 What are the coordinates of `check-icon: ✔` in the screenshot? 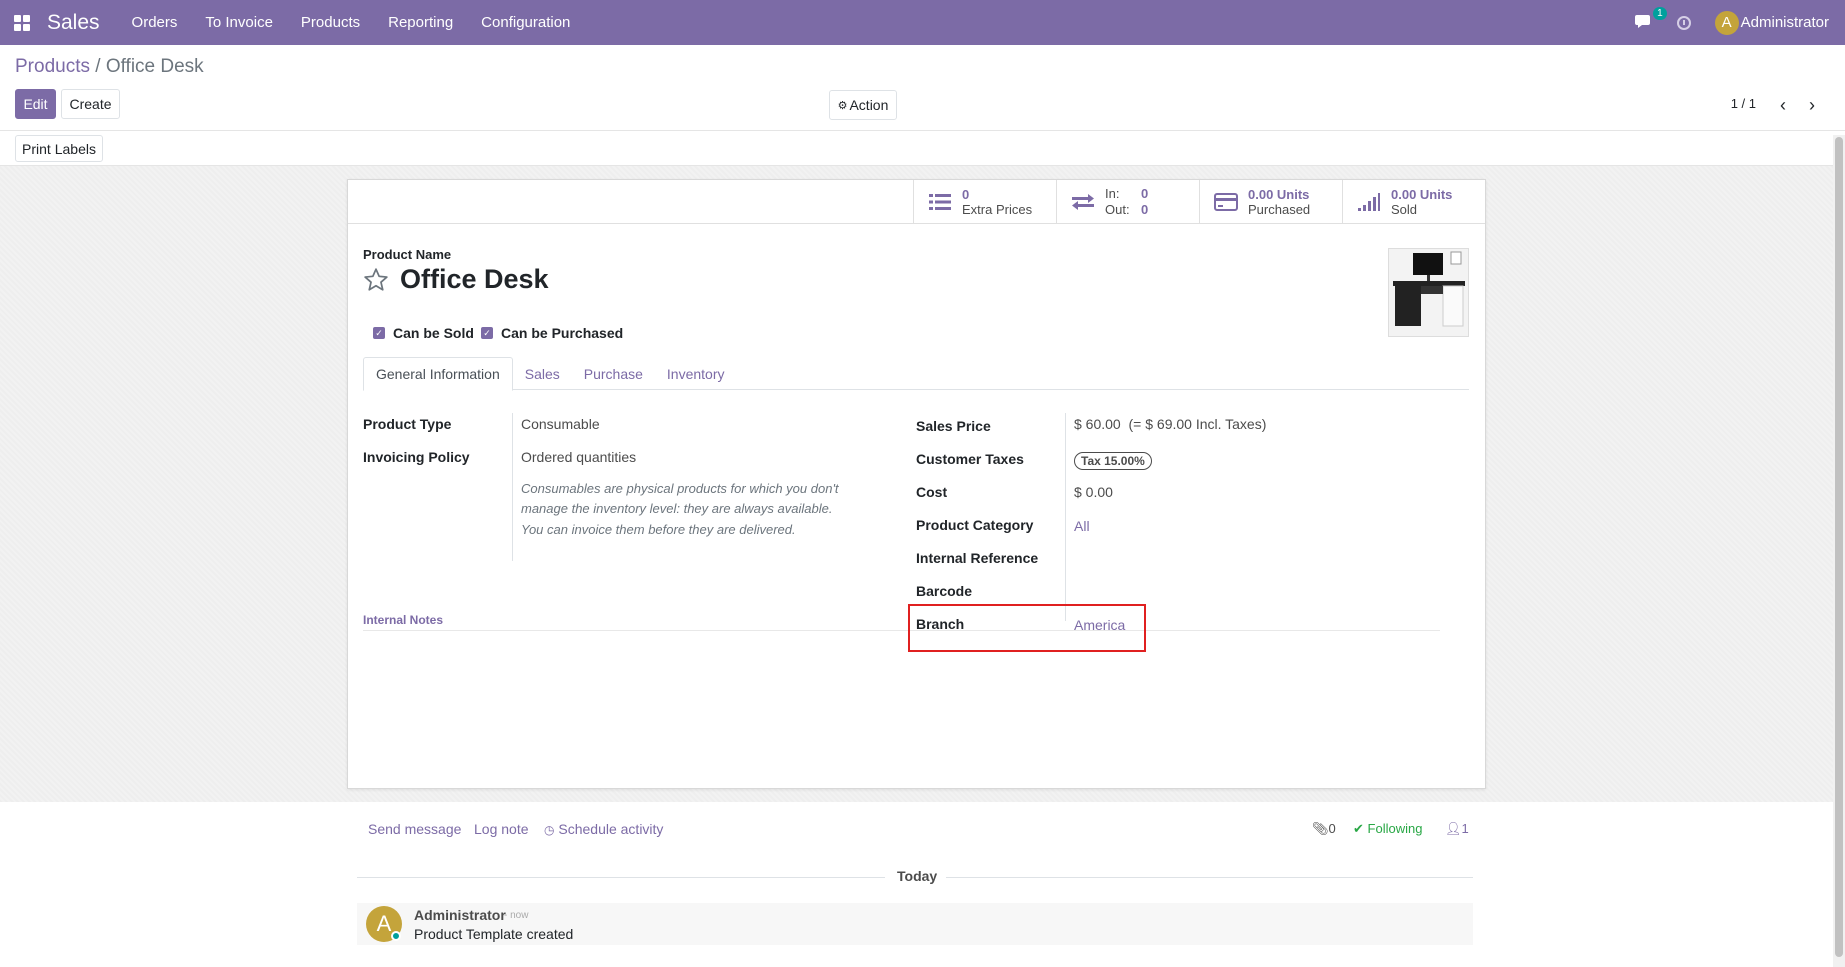 It's located at (1358, 828).